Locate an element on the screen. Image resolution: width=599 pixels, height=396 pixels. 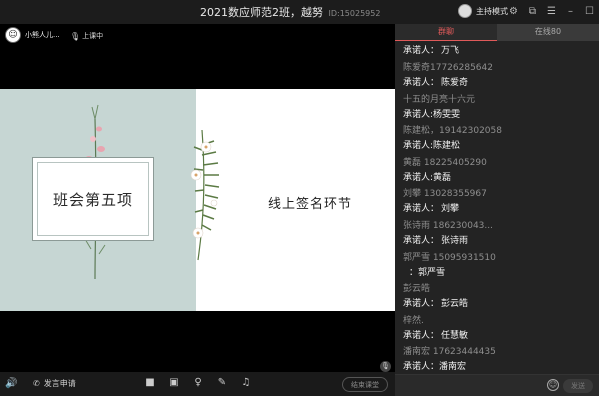
message-text: 承诺人： 任慧敏 is located at coordinates (436, 335).